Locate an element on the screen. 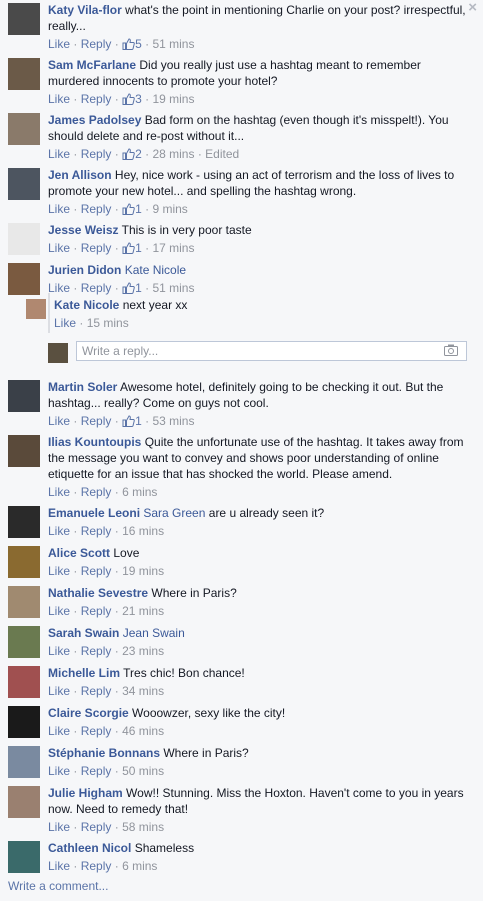 Image resolution: width=483 pixels, height=901 pixels. tagged-user: Sara Green is located at coordinates (174, 513).